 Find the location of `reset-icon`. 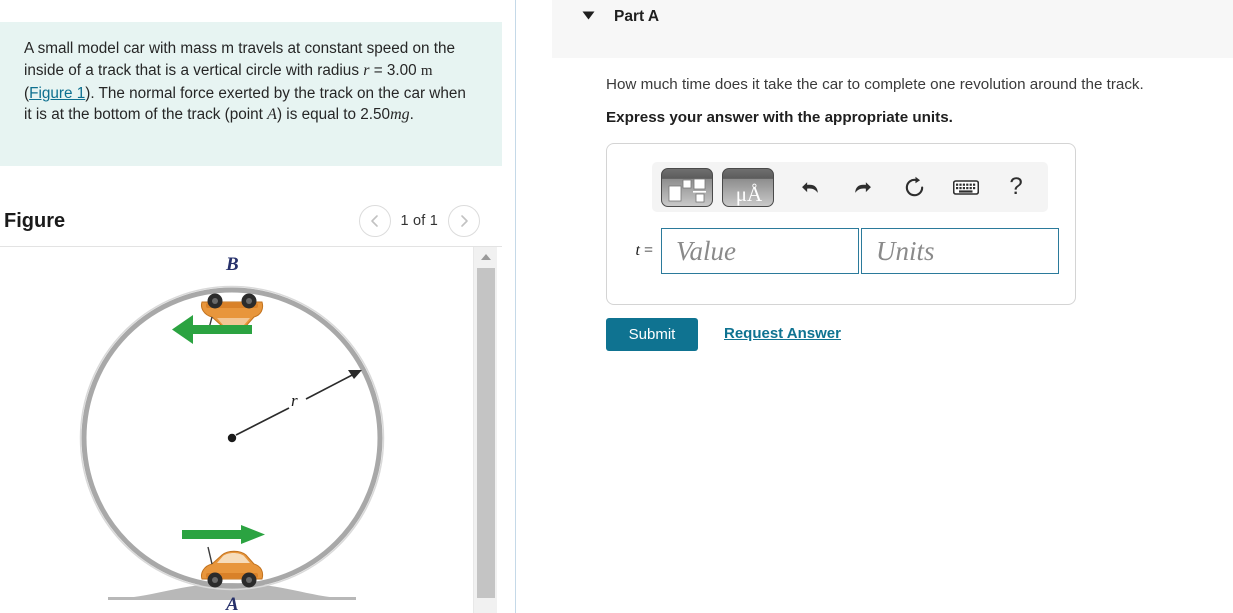

reset-icon is located at coordinates (914, 186).